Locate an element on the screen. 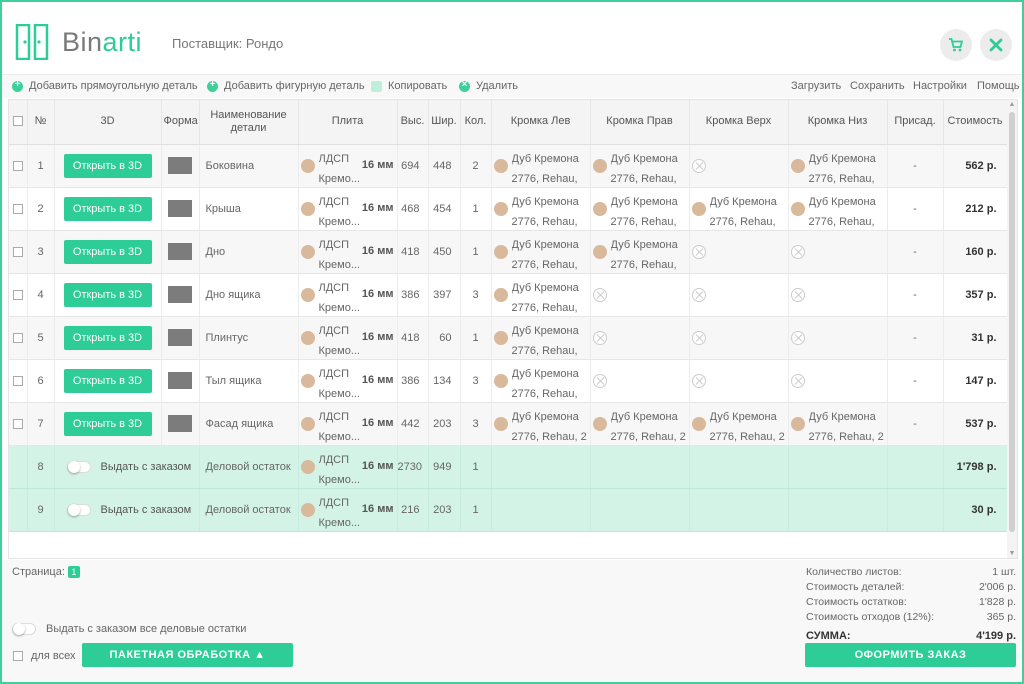  batch-processing-button: ПАКЕТНАЯ ОБРАБОТКА ▲ is located at coordinates (187, 655).